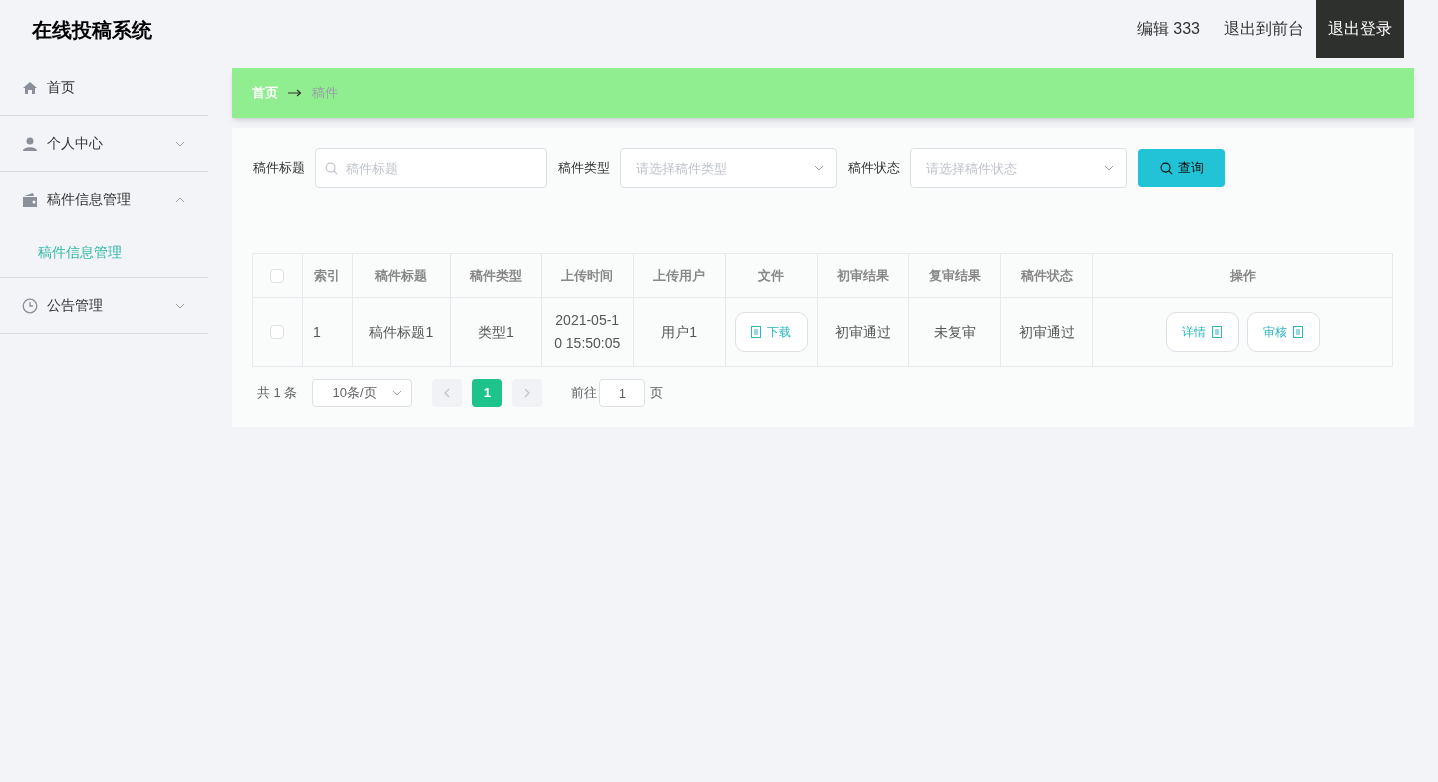 The width and height of the screenshot is (1438, 782). What do you see at coordinates (1243, 276) in the screenshot?
I see `column-header: 操作` at bounding box center [1243, 276].